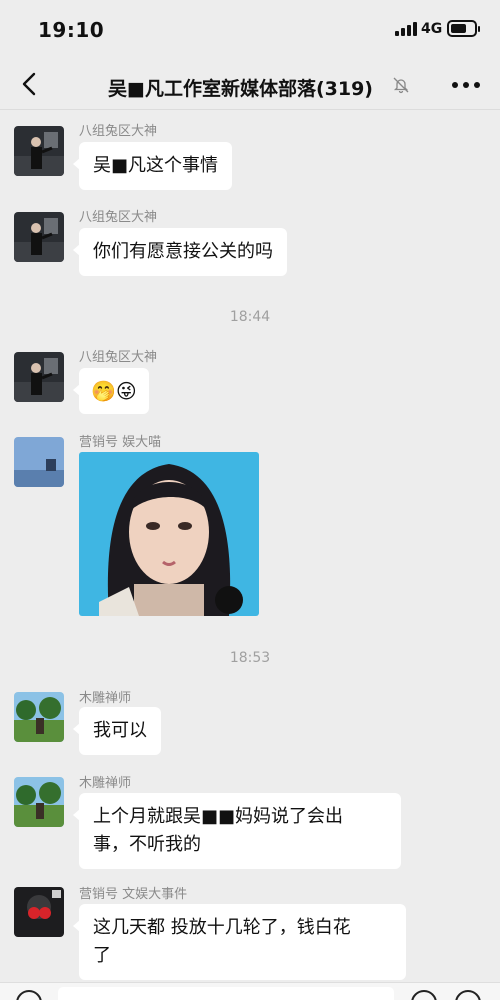 This screenshot has height=1000, width=500. I want to click on status-time: 19:10, so click(71, 30).